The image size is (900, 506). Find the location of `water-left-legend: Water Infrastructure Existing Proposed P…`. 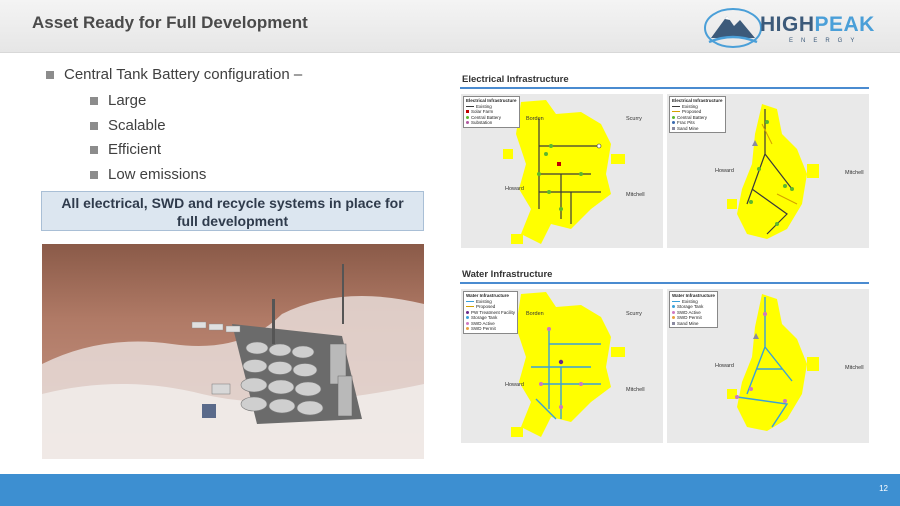

water-left-legend: Water Infrastructure Existing Proposed P… is located at coordinates (491, 312).